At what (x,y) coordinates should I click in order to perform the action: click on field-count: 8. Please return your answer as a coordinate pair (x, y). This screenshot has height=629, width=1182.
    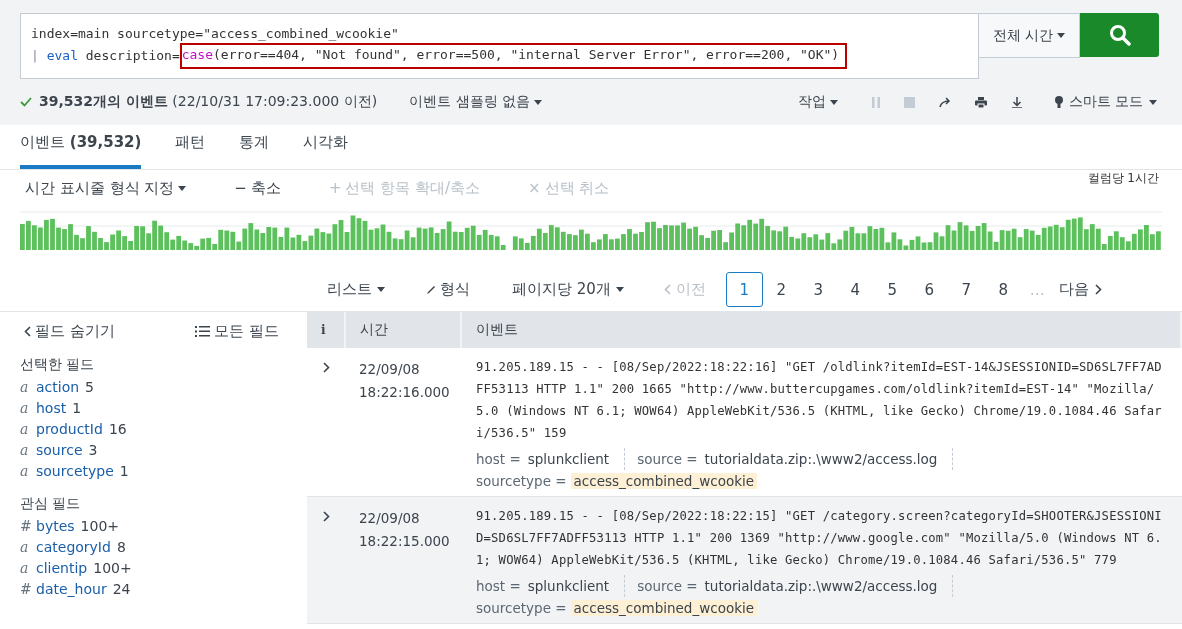
    Looking at the image, I should click on (121, 546).